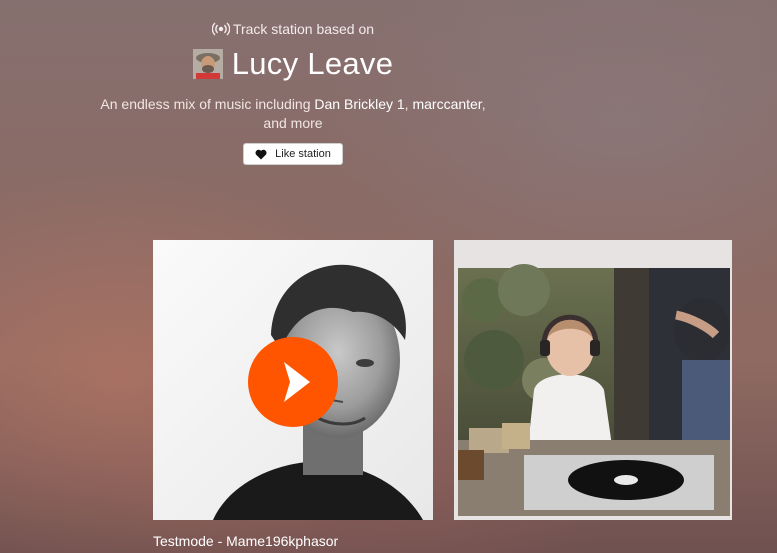 This screenshot has height=553, width=777. Describe the element at coordinates (303, 154) in the screenshot. I see `like-station-label: Like station` at that location.